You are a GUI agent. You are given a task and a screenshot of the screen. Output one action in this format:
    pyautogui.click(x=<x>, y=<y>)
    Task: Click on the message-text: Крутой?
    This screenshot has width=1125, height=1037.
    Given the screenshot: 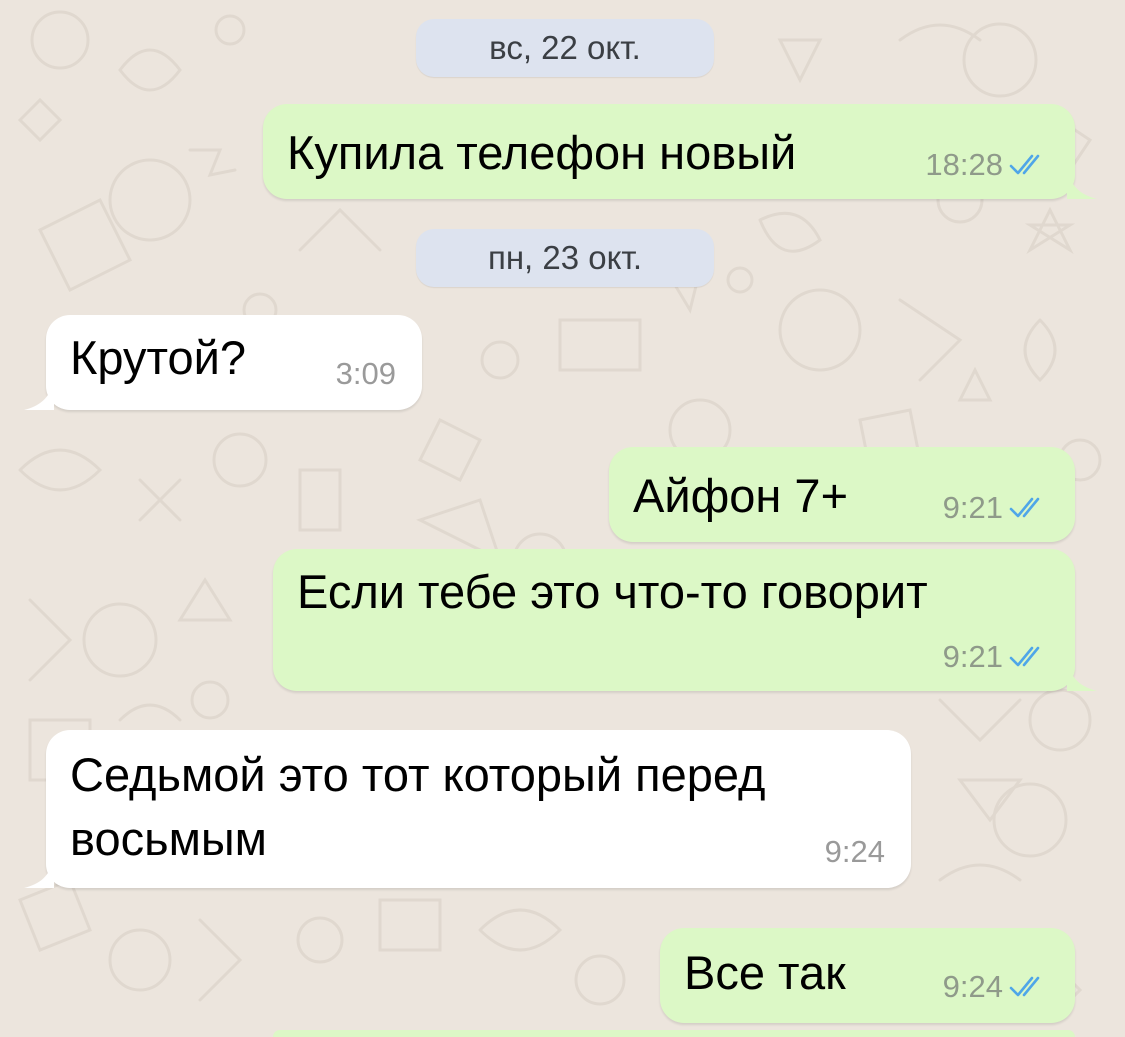 What is the action you would take?
    pyautogui.click(x=158, y=357)
    